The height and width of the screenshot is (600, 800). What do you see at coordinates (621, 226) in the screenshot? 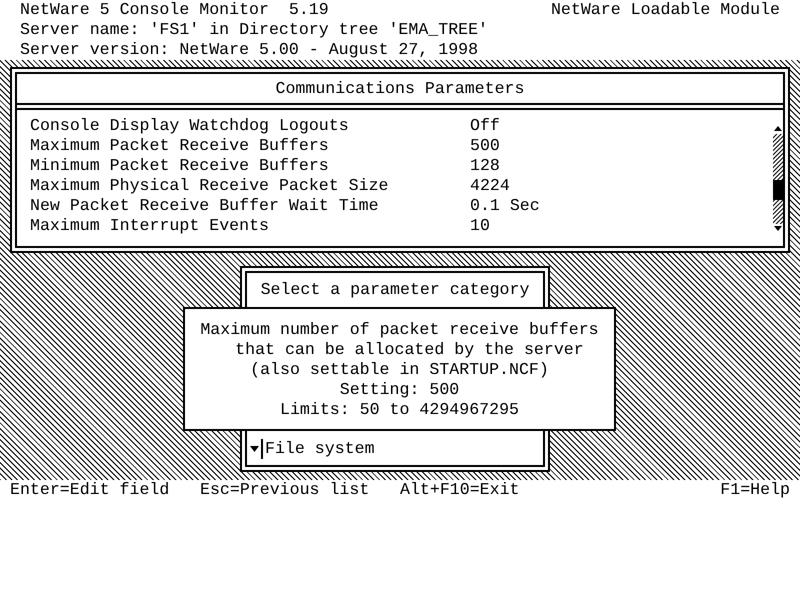
I see `parameter-value: 10` at bounding box center [621, 226].